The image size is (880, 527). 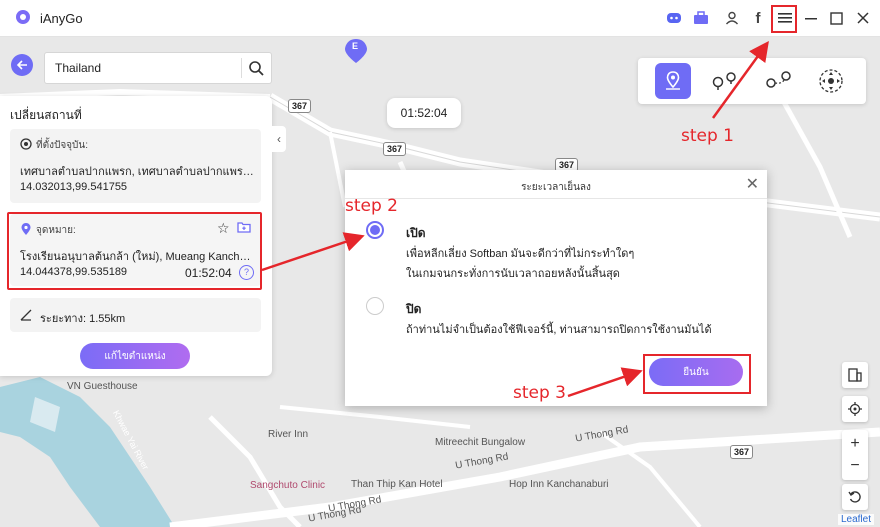 I want to click on toolbox-icon, so click(x=701, y=18).